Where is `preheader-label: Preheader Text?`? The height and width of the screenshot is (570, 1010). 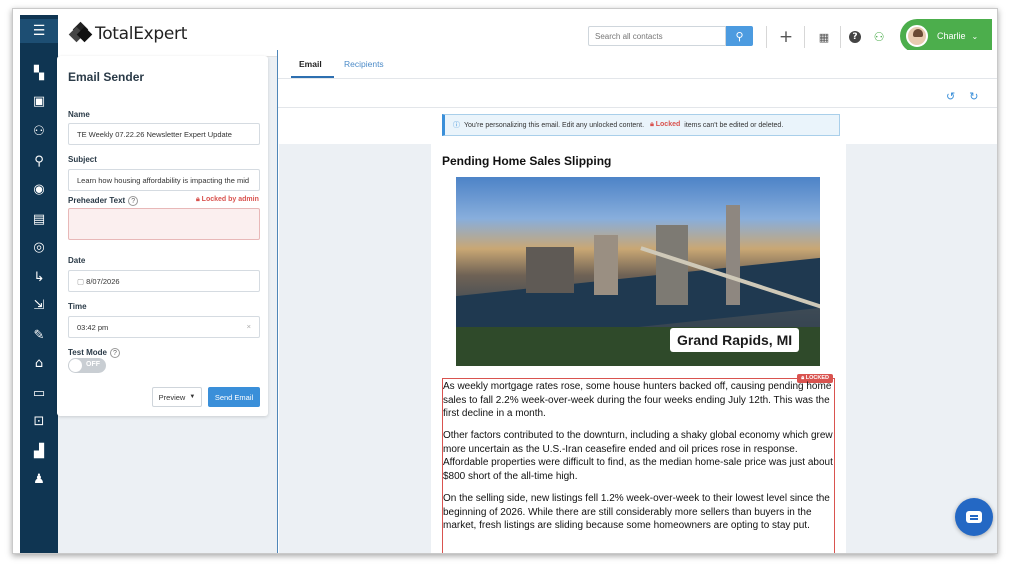
preheader-label: Preheader Text? is located at coordinates (103, 201).